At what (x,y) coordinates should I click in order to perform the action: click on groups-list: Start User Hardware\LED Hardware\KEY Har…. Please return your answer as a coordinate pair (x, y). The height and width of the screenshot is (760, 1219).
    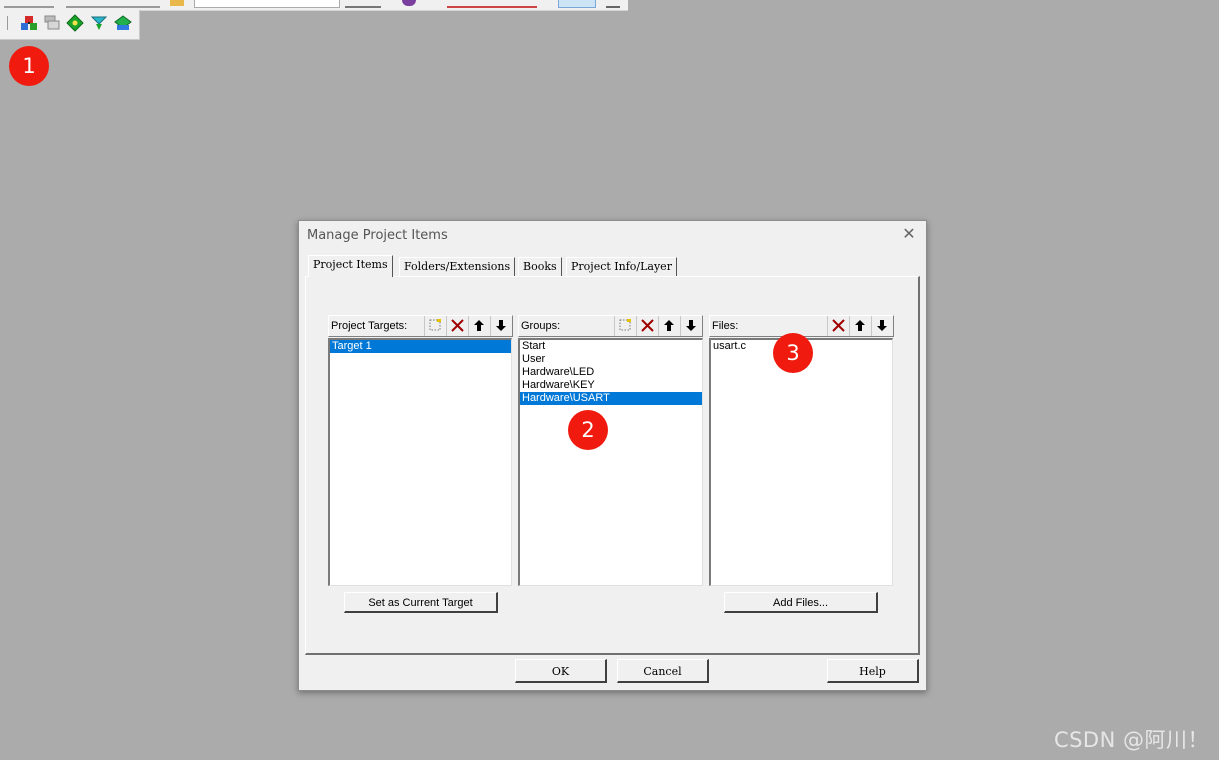
    Looking at the image, I should click on (610, 462).